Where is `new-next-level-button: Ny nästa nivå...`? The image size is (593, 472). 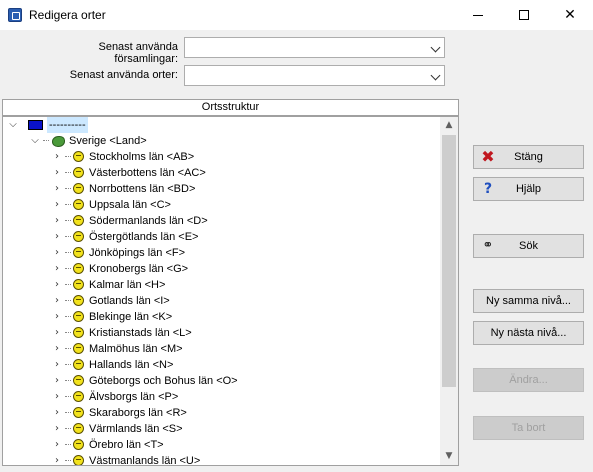
new-next-level-button: Ny nästa nivå... is located at coordinates (528, 333).